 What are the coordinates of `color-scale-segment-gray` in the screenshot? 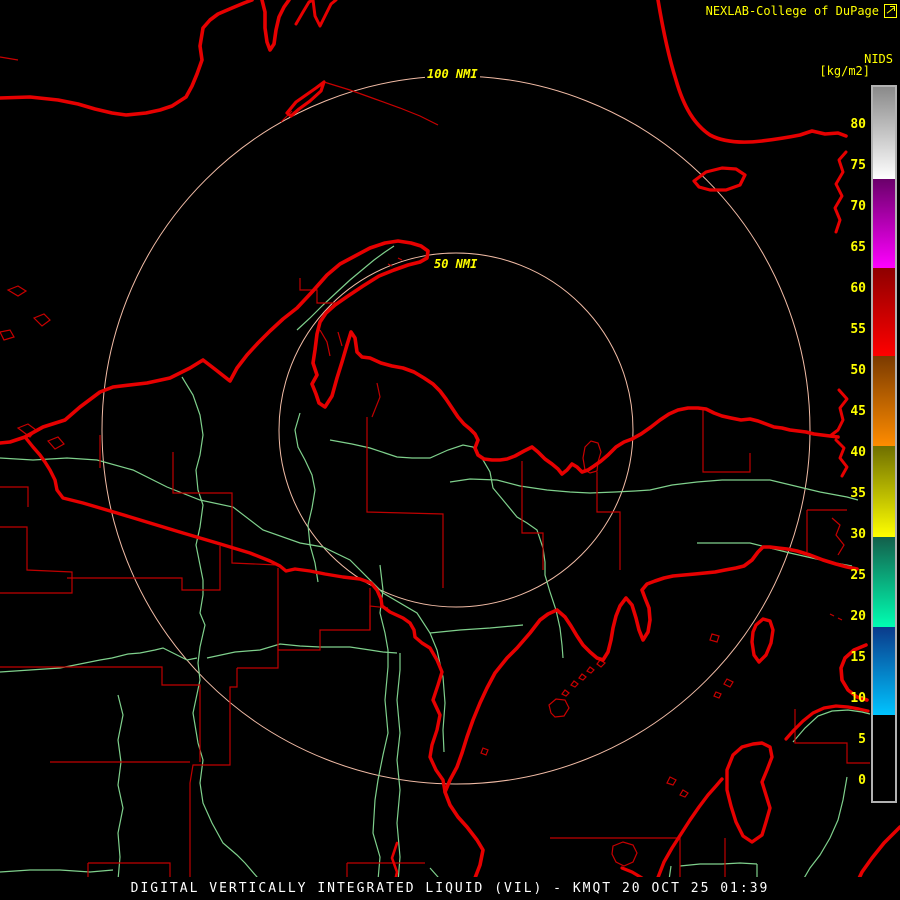 It's located at (884, 133).